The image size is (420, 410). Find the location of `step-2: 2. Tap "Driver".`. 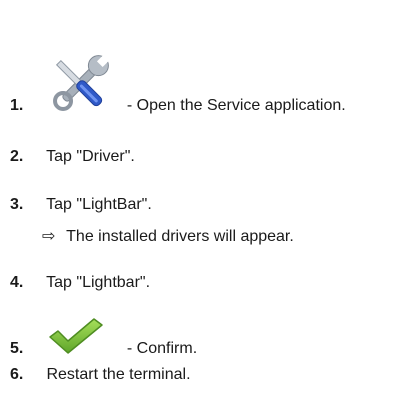

step-2: 2. Tap "Driver". is located at coordinates (72, 157).